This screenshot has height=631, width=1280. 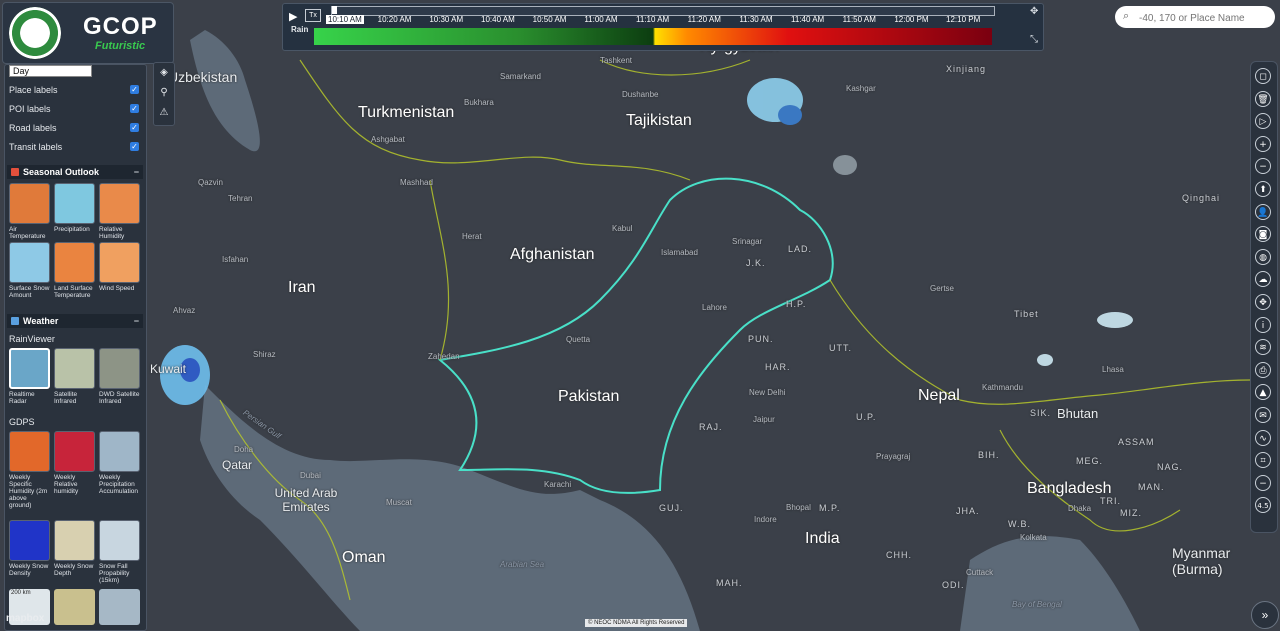 What do you see at coordinates (1263, 369) in the screenshot?
I see `print-icon: ⎙` at bounding box center [1263, 369].